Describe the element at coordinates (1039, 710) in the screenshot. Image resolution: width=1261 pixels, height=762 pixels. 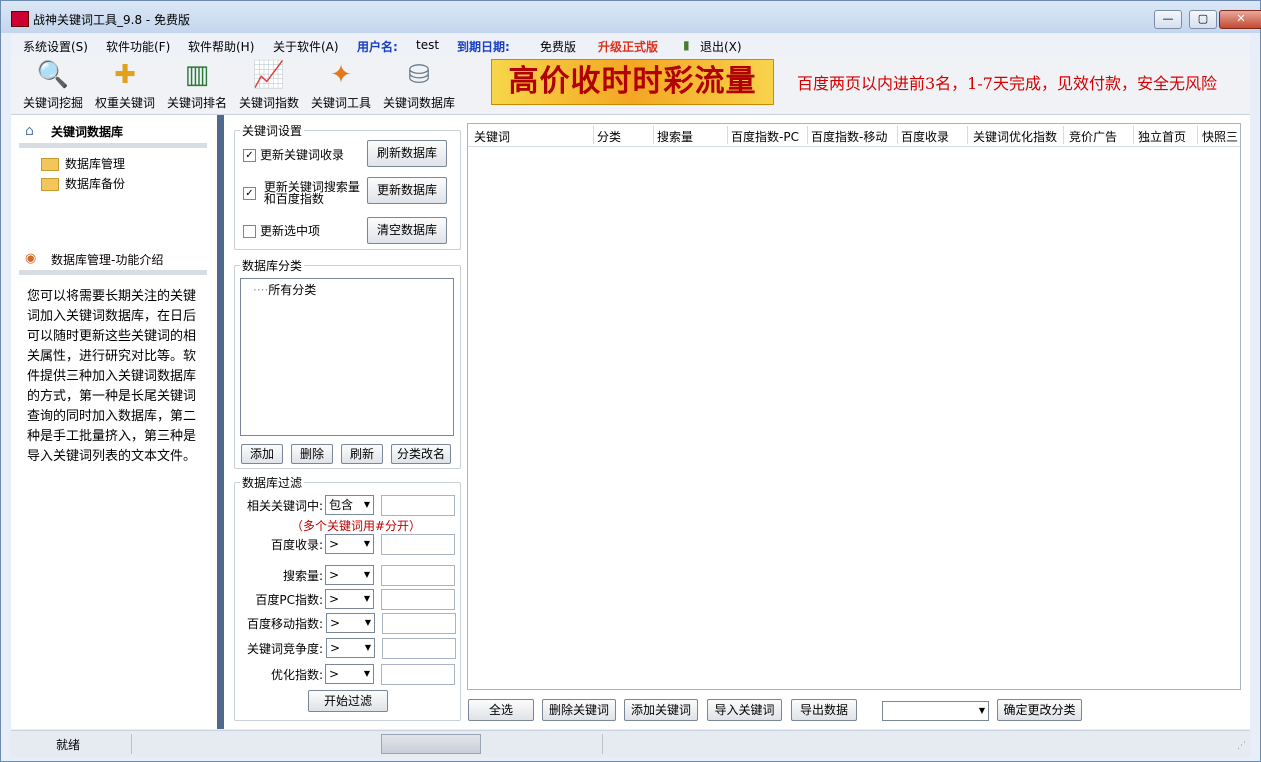
I see `confirm-category-button: 确定更改分类` at that location.